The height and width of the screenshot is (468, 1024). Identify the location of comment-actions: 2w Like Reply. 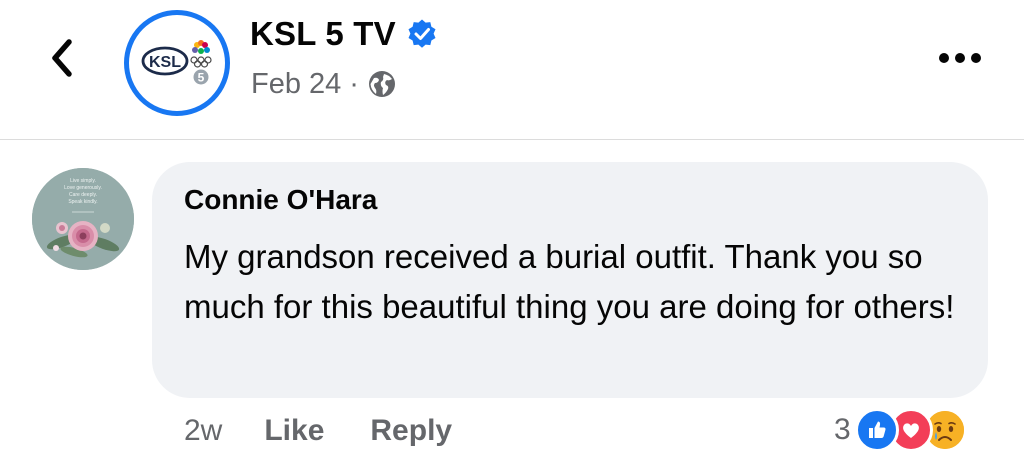
(341, 431).